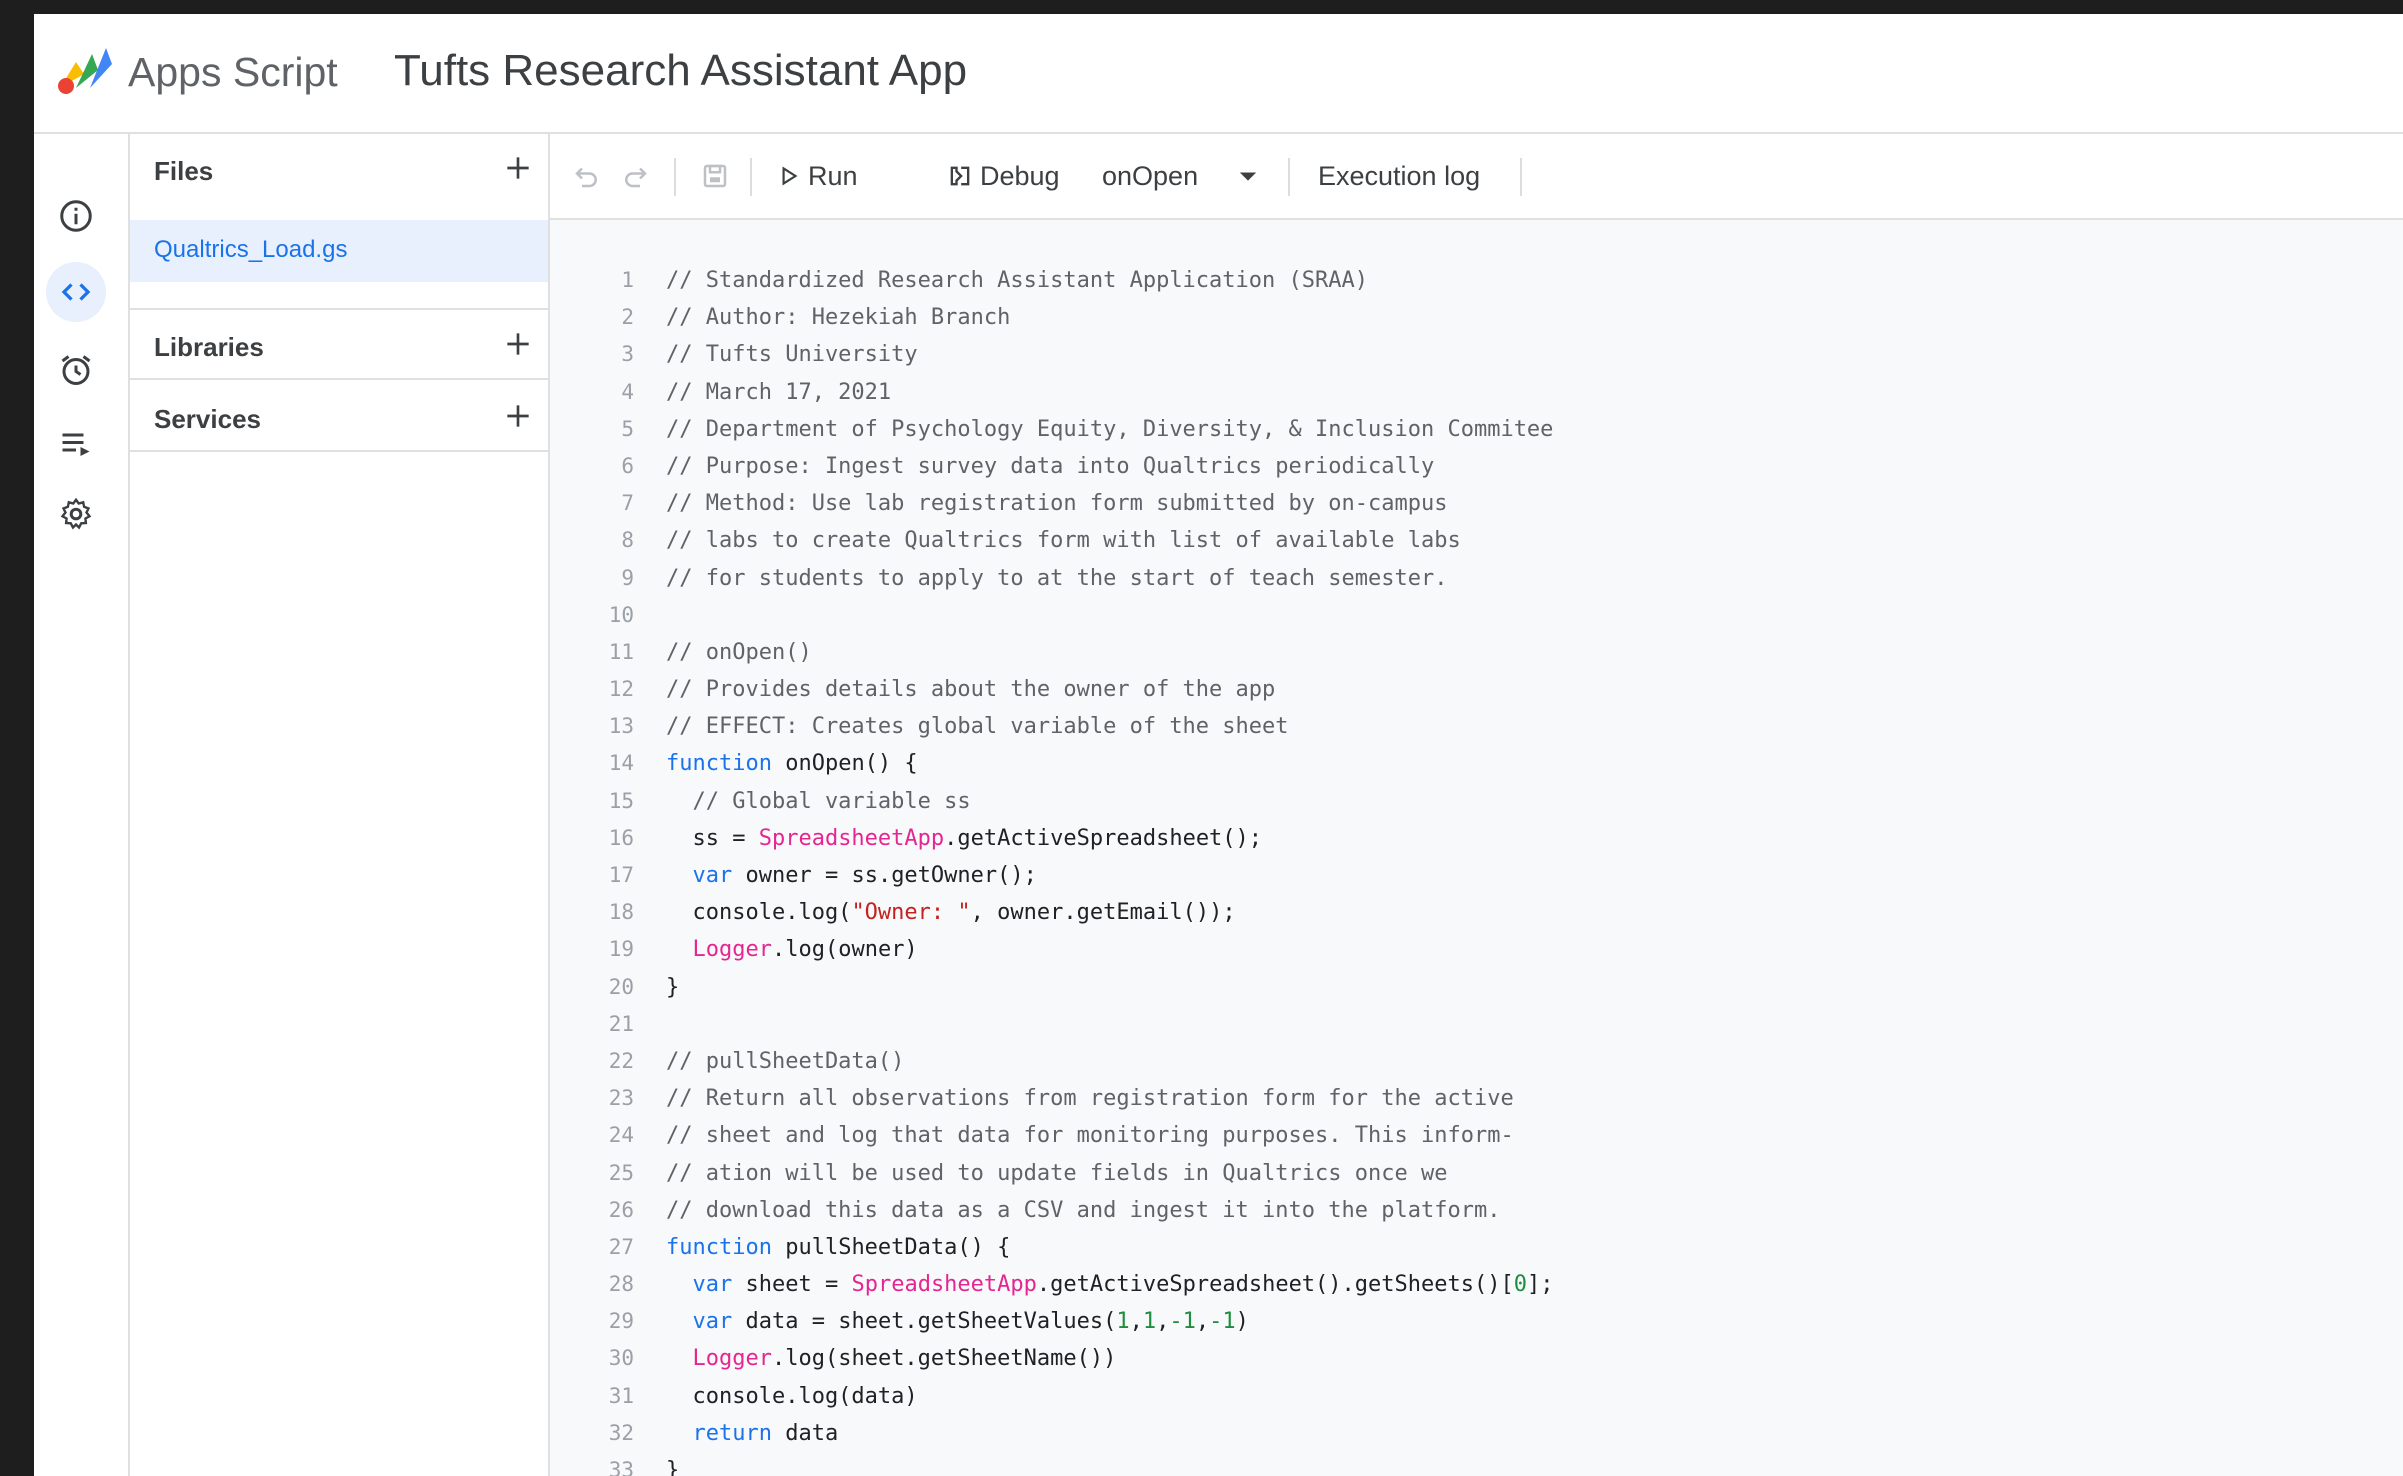 The width and height of the screenshot is (2403, 1476). What do you see at coordinates (785, 1061) in the screenshot?
I see `code-token: // pullSheetData()` at bounding box center [785, 1061].